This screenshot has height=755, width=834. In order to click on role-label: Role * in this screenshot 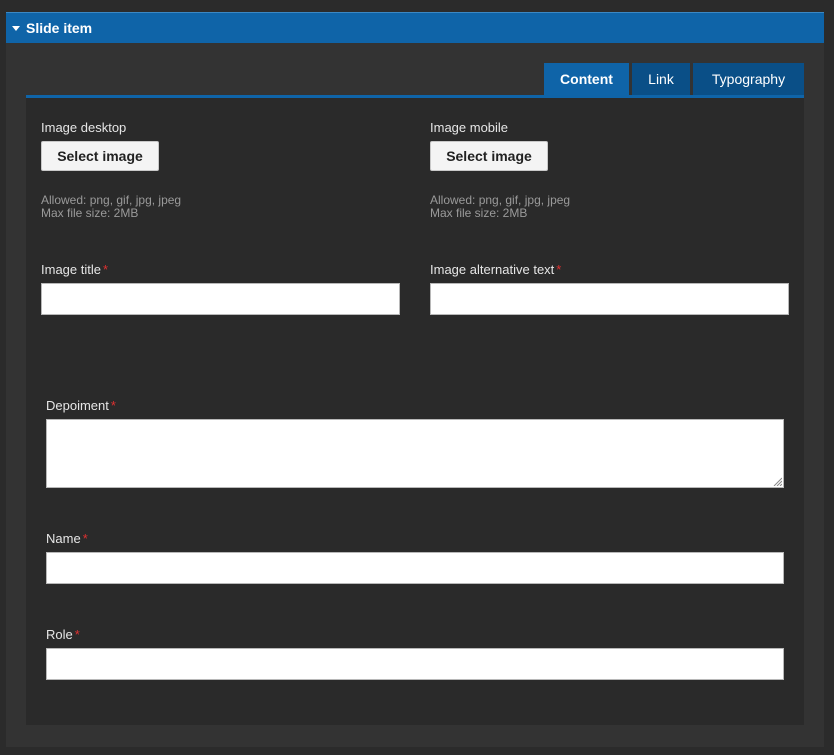, I will do `click(63, 634)`.